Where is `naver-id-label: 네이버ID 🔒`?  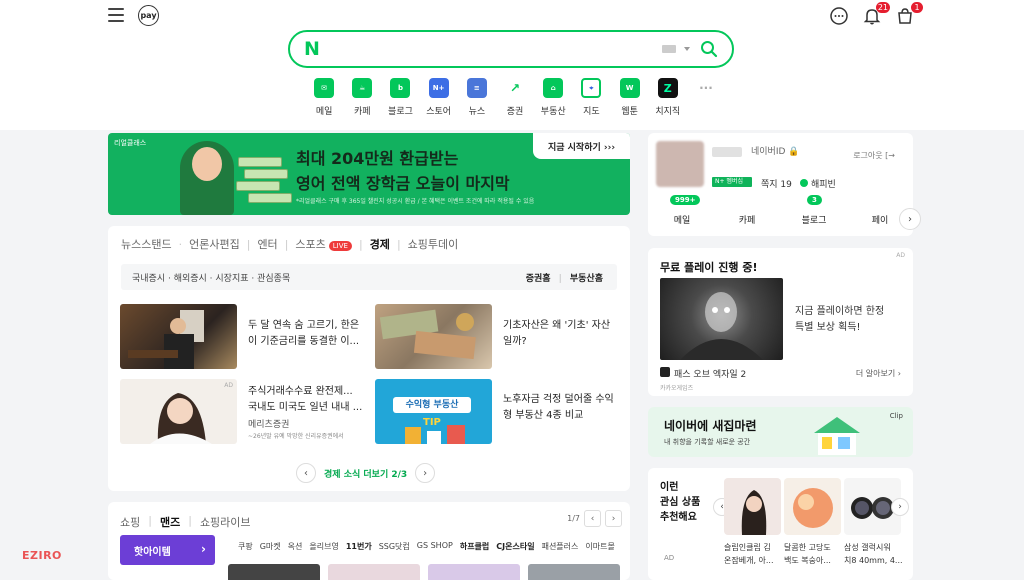
naver-id-label: 네이버ID 🔒 is located at coordinates (775, 152).